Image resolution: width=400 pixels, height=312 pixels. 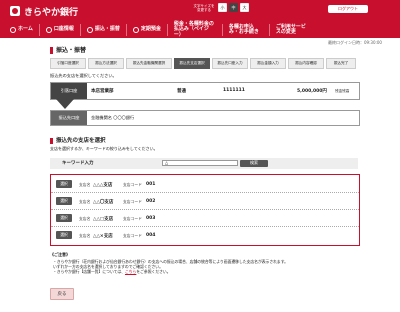 I want to click on branch-name: △△×支店, so click(x=103, y=236).